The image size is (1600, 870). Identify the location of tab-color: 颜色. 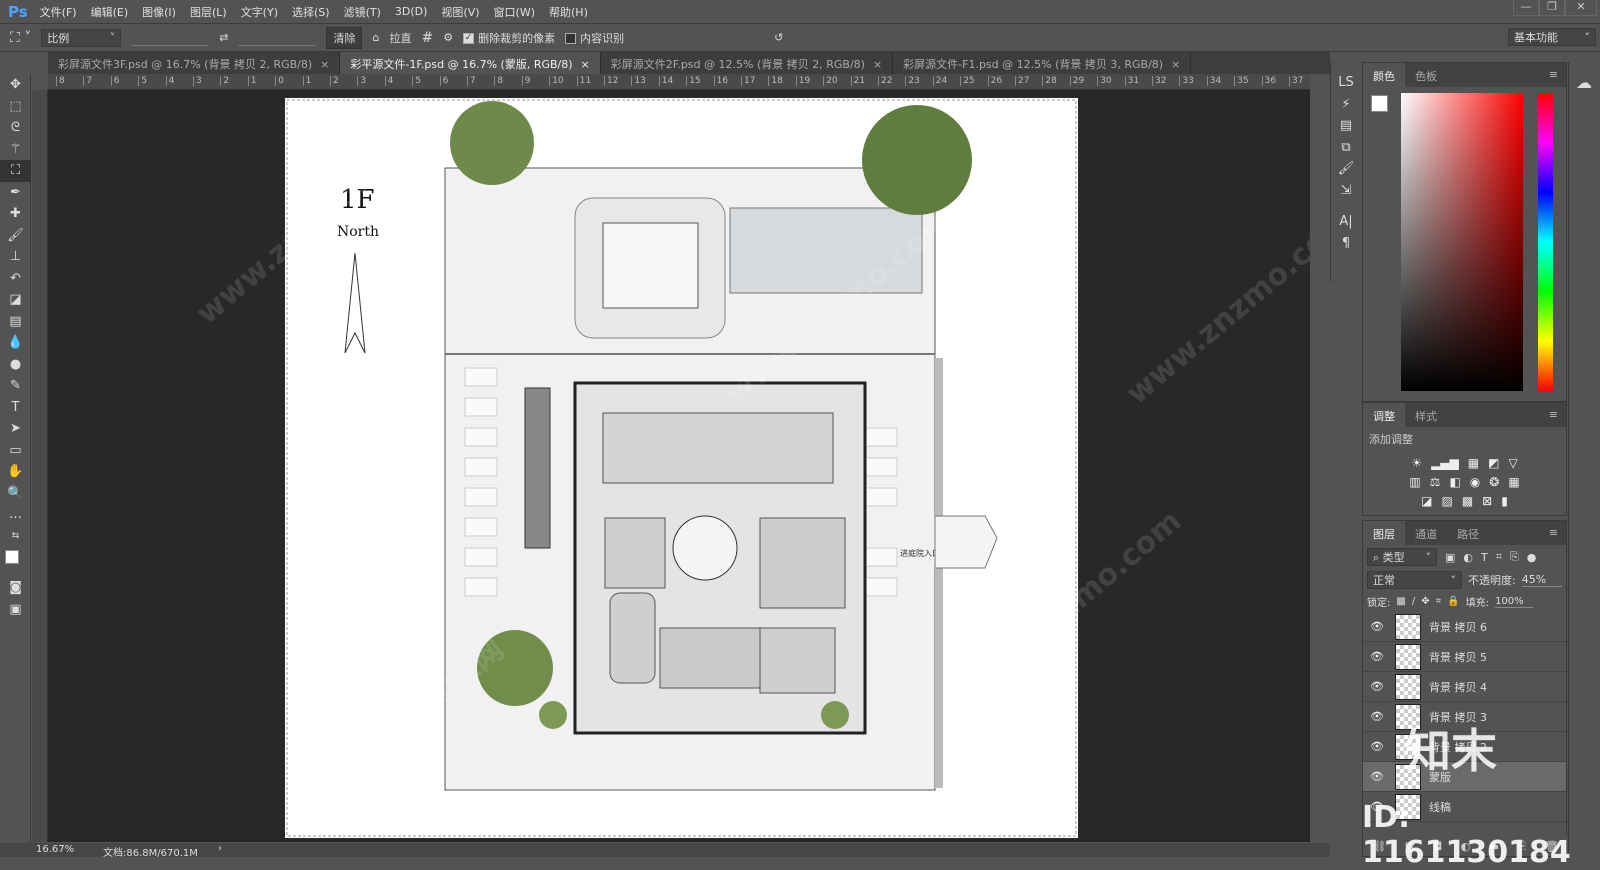
(1384, 75).